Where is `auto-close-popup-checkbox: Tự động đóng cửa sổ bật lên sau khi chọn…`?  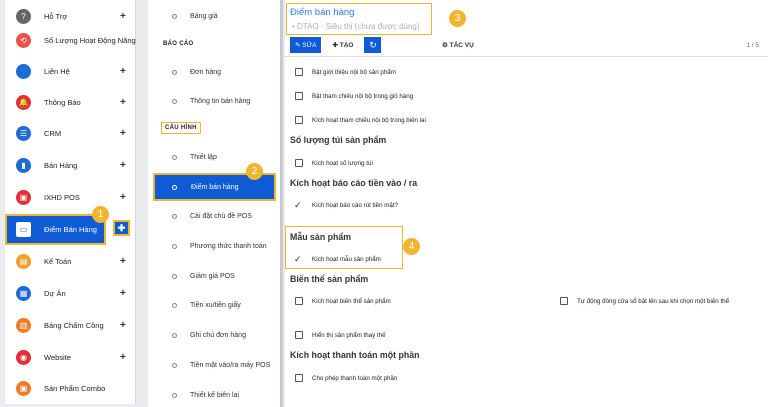
auto-close-popup-checkbox: Tự động đóng cửa sổ bật lên sau khi chọn… is located at coordinates (644, 301).